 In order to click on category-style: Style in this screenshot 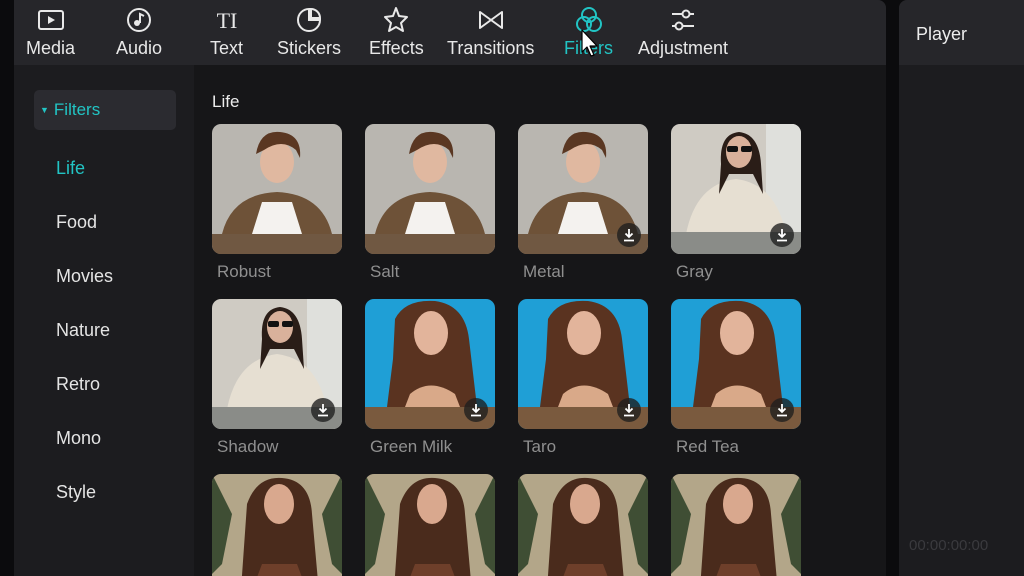, I will do `click(76, 492)`.